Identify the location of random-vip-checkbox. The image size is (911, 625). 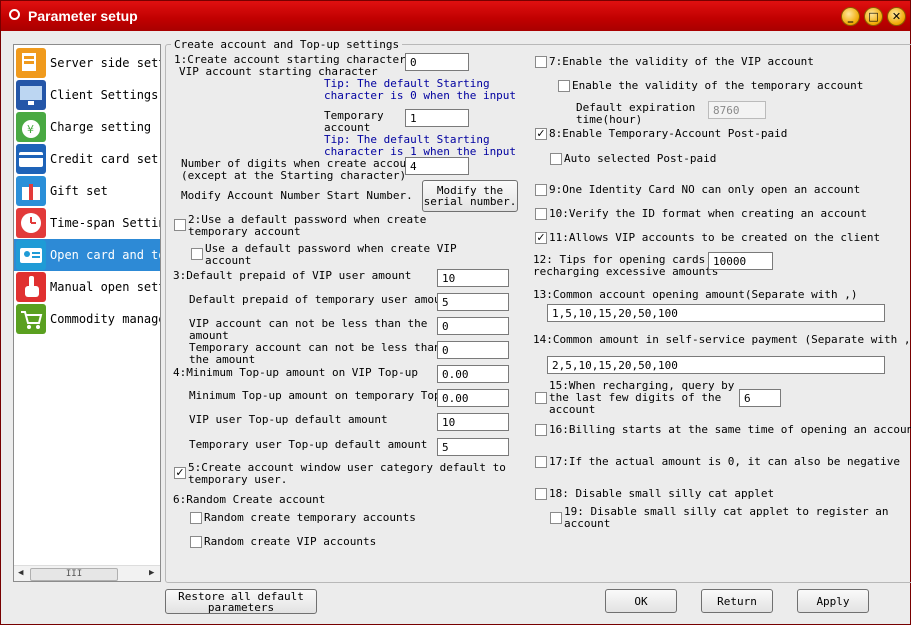
(196, 542).